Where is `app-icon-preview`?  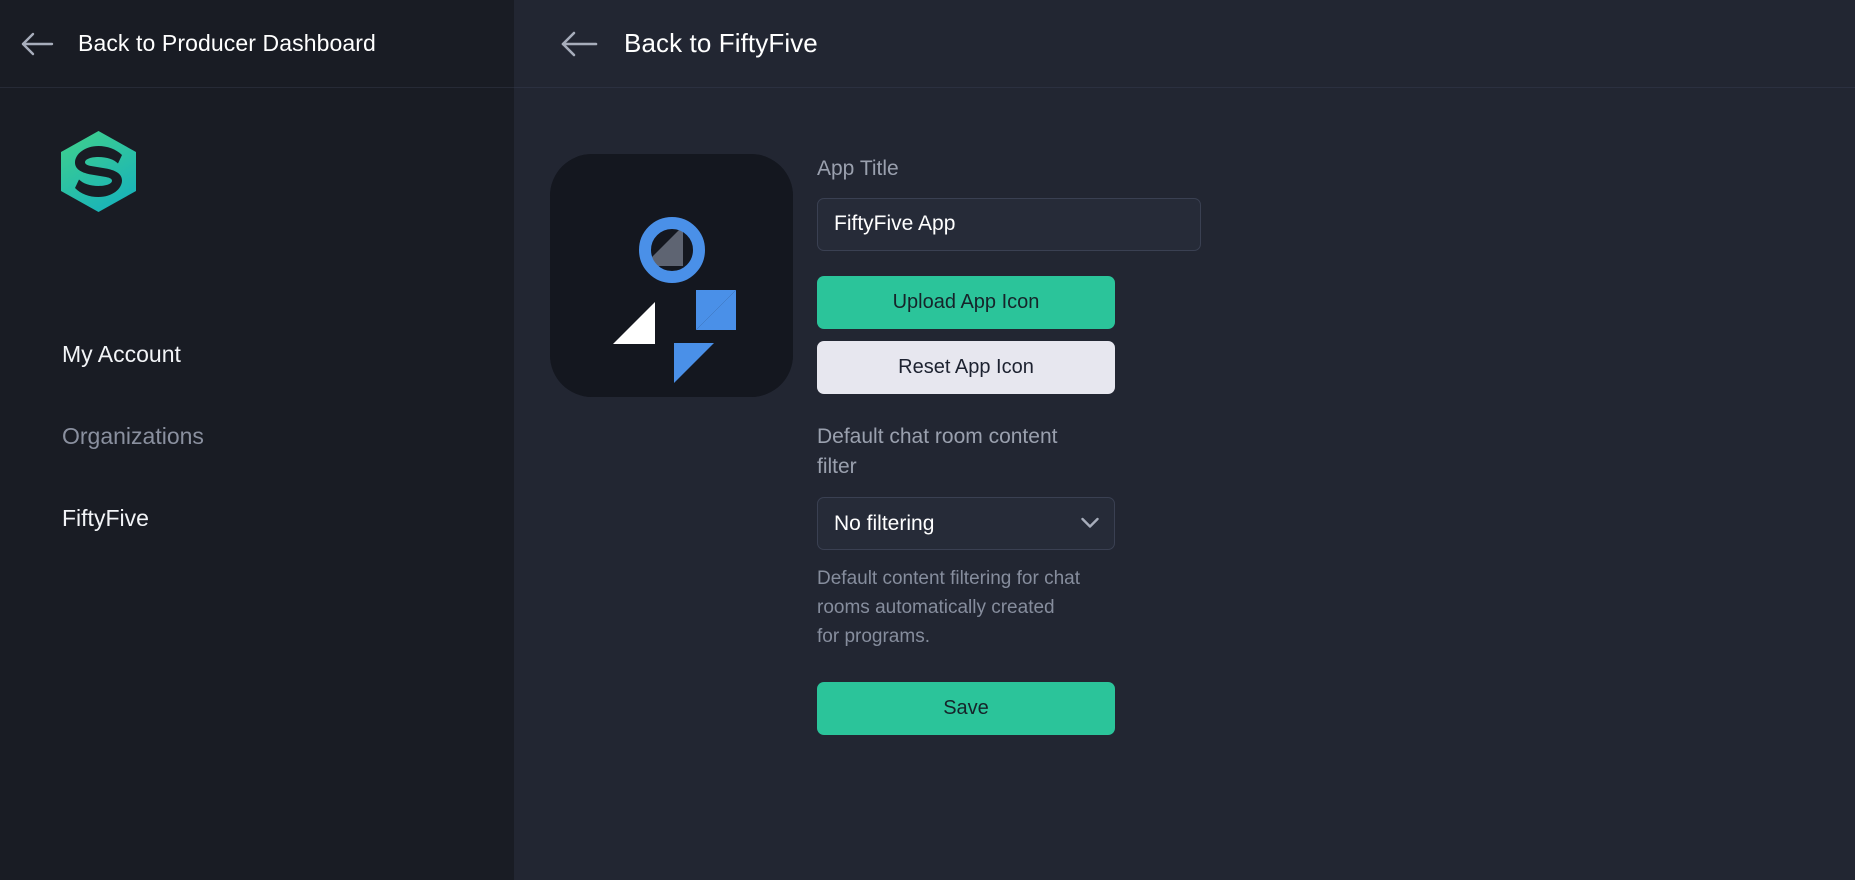
app-icon-preview is located at coordinates (671, 275).